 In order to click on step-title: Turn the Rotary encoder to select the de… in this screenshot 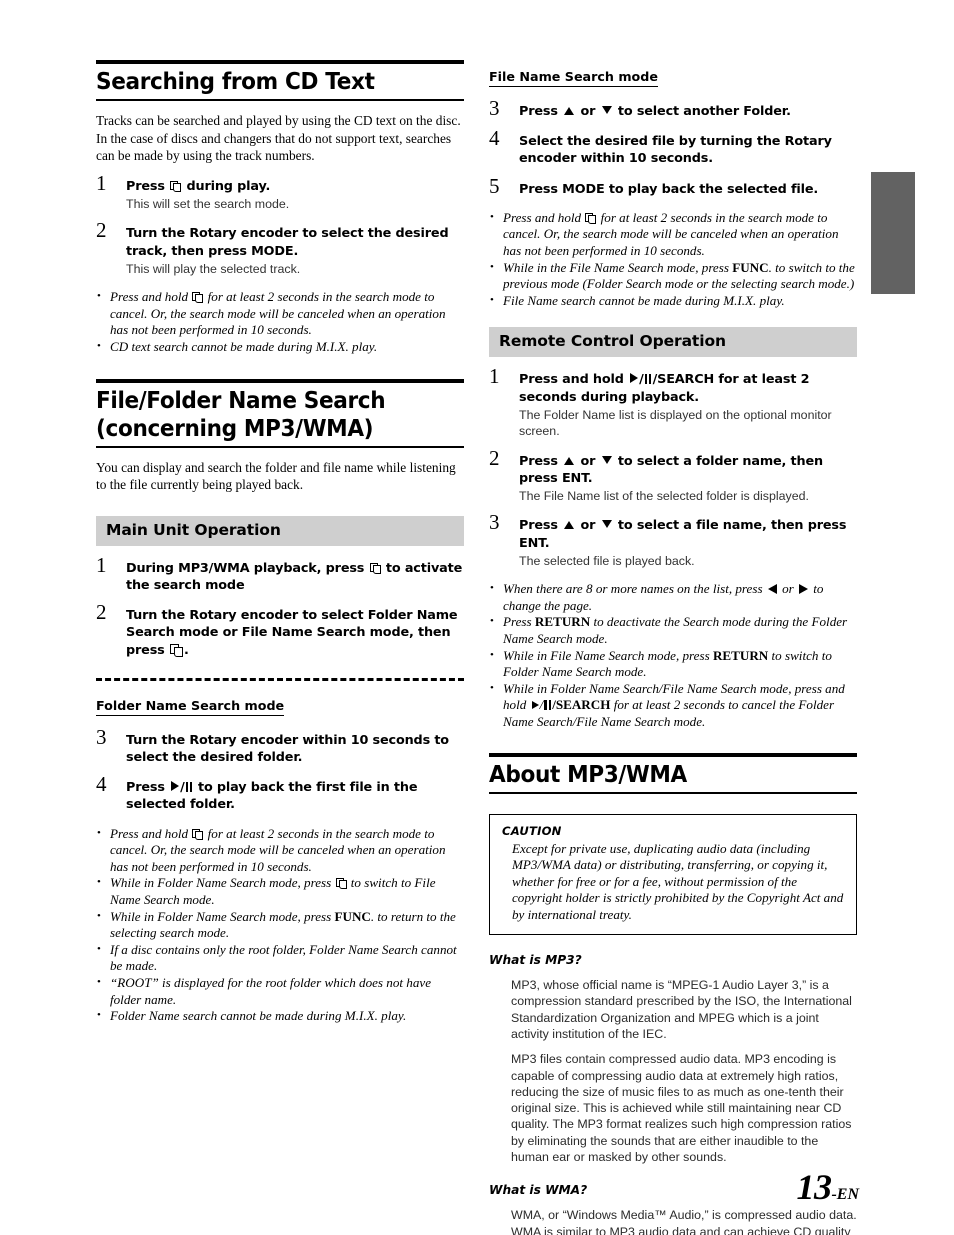, I will do `click(295, 242)`.